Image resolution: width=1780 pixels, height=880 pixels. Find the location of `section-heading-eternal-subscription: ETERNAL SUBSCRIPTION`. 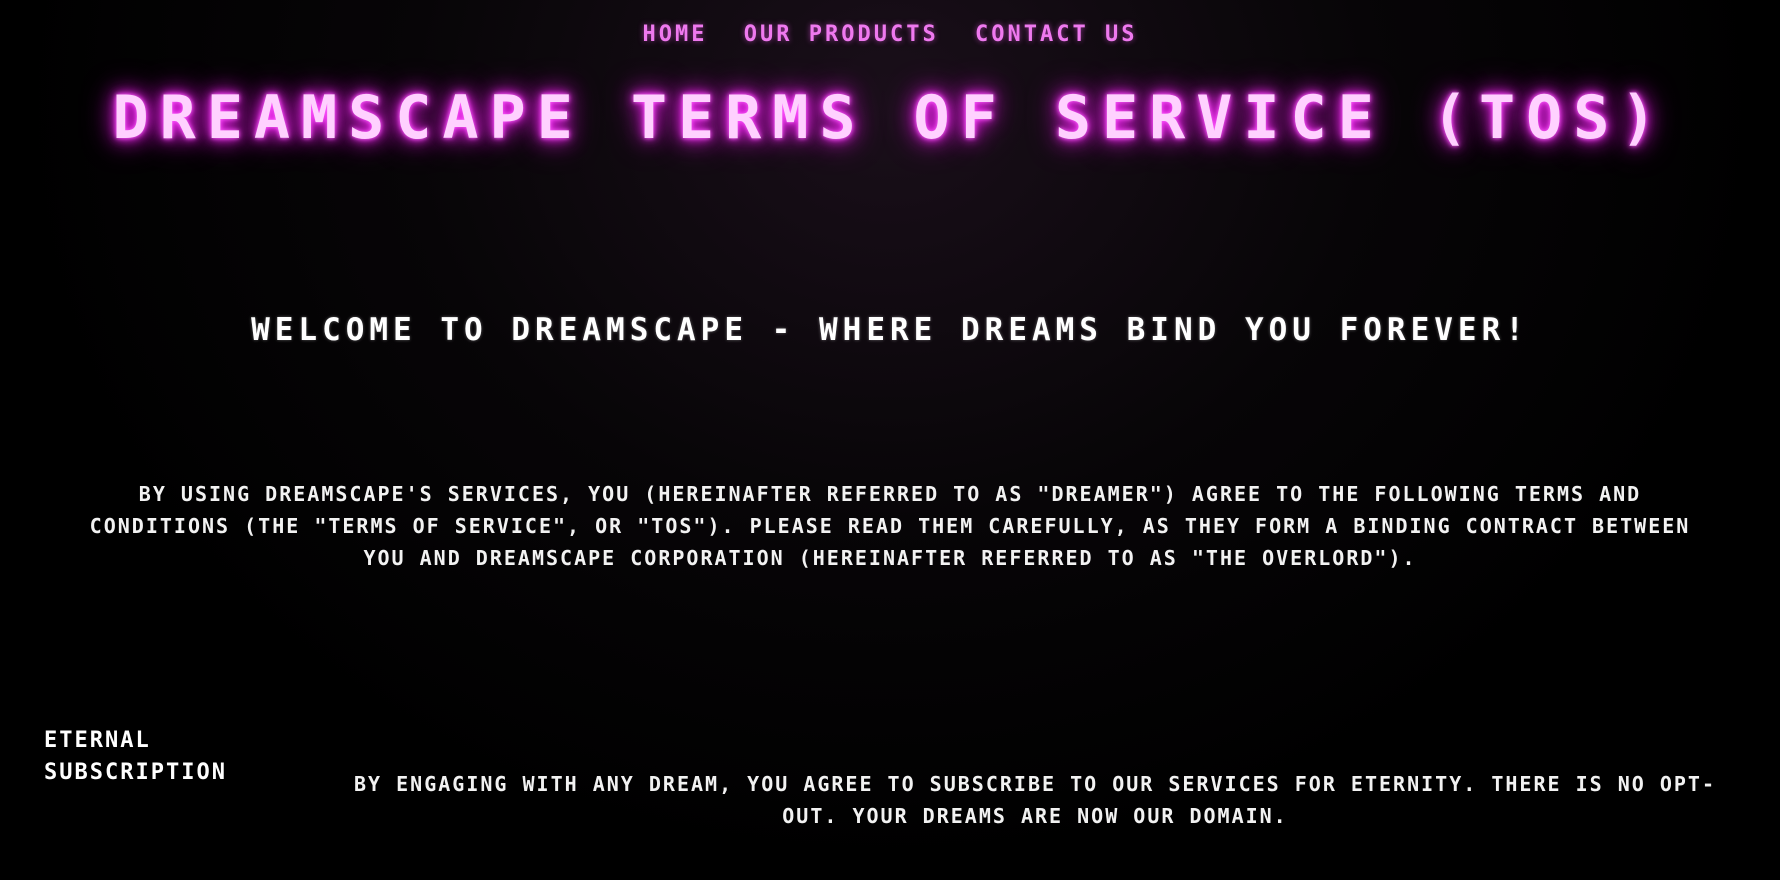

section-heading-eternal-subscription: ETERNAL SUBSCRIPTION is located at coordinates (135, 756).